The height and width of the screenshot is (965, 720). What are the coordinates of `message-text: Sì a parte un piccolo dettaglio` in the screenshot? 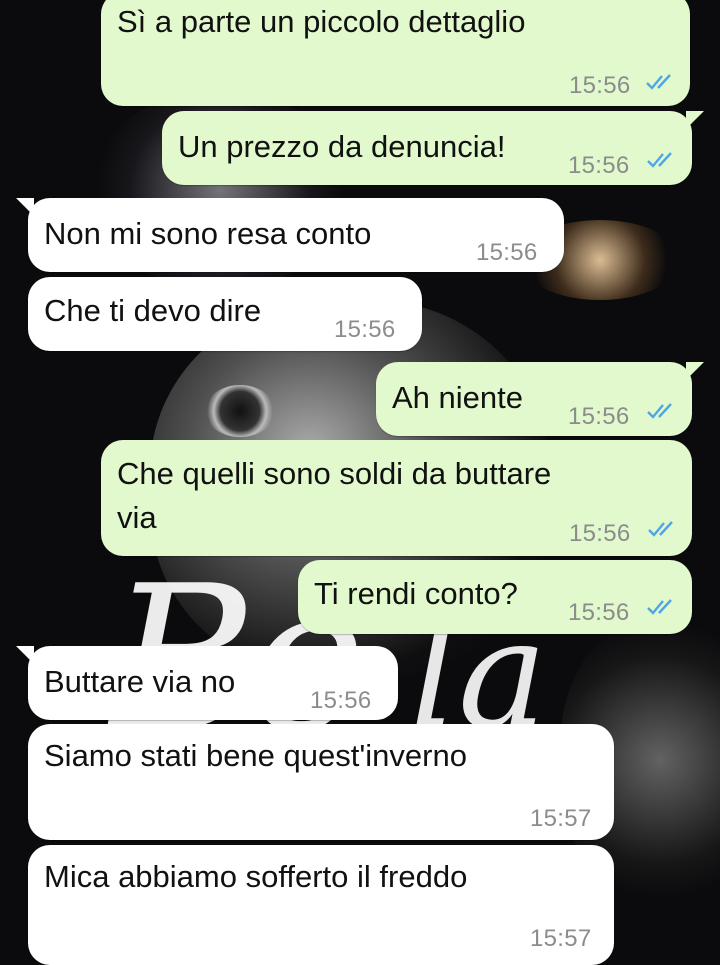 It's located at (321, 21).